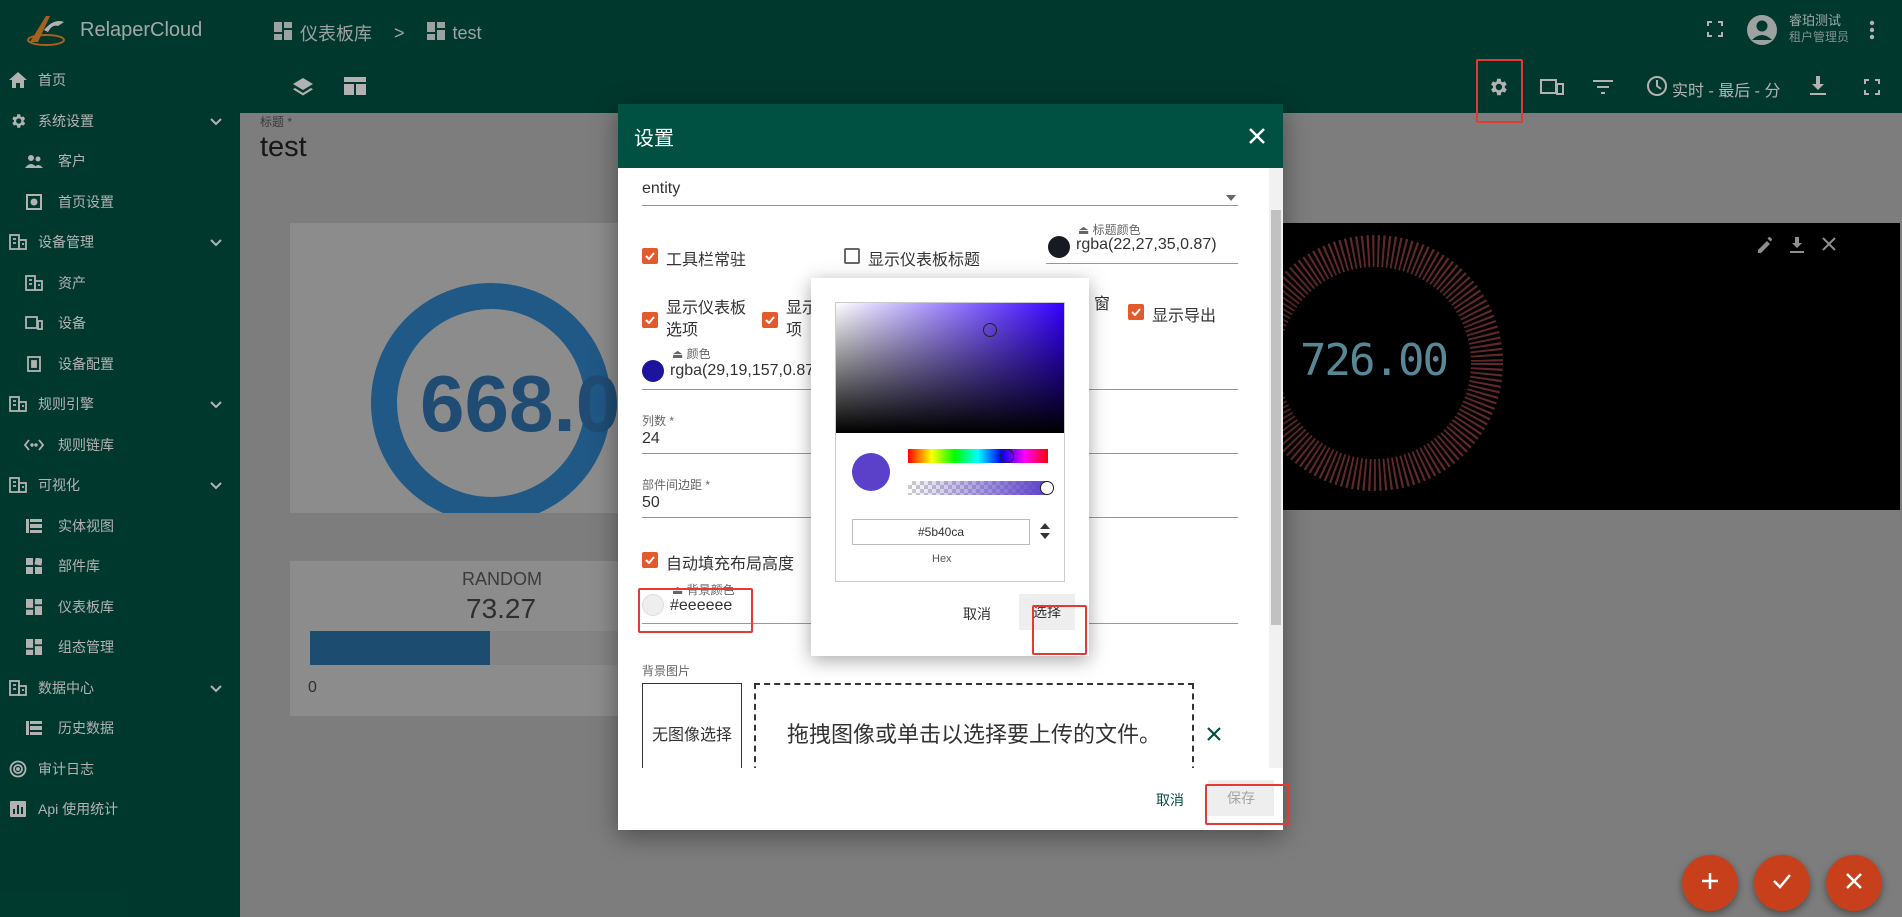 The width and height of the screenshot is (1902, 917). Describe the element at coordinates (706, 308) in the screenshot. I see `checkbox-label-line1: 显示仪表板` at that location.